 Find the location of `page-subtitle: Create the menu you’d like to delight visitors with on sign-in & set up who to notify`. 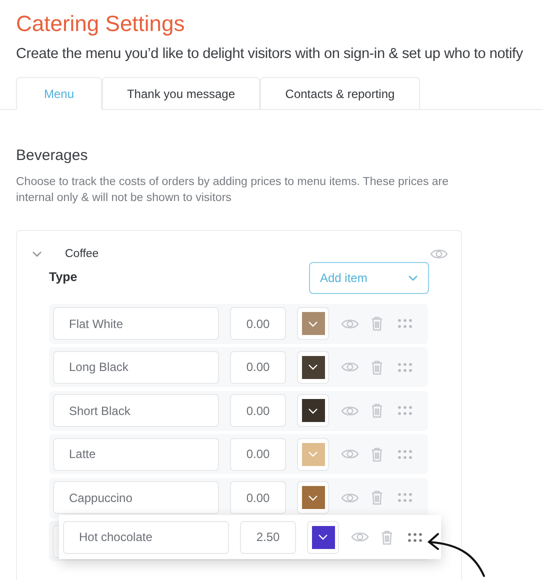

page-subtitle: Create the menu you’d like to delight visitors with on sign-in & set up who to notify is located at coordinates (269, 54).